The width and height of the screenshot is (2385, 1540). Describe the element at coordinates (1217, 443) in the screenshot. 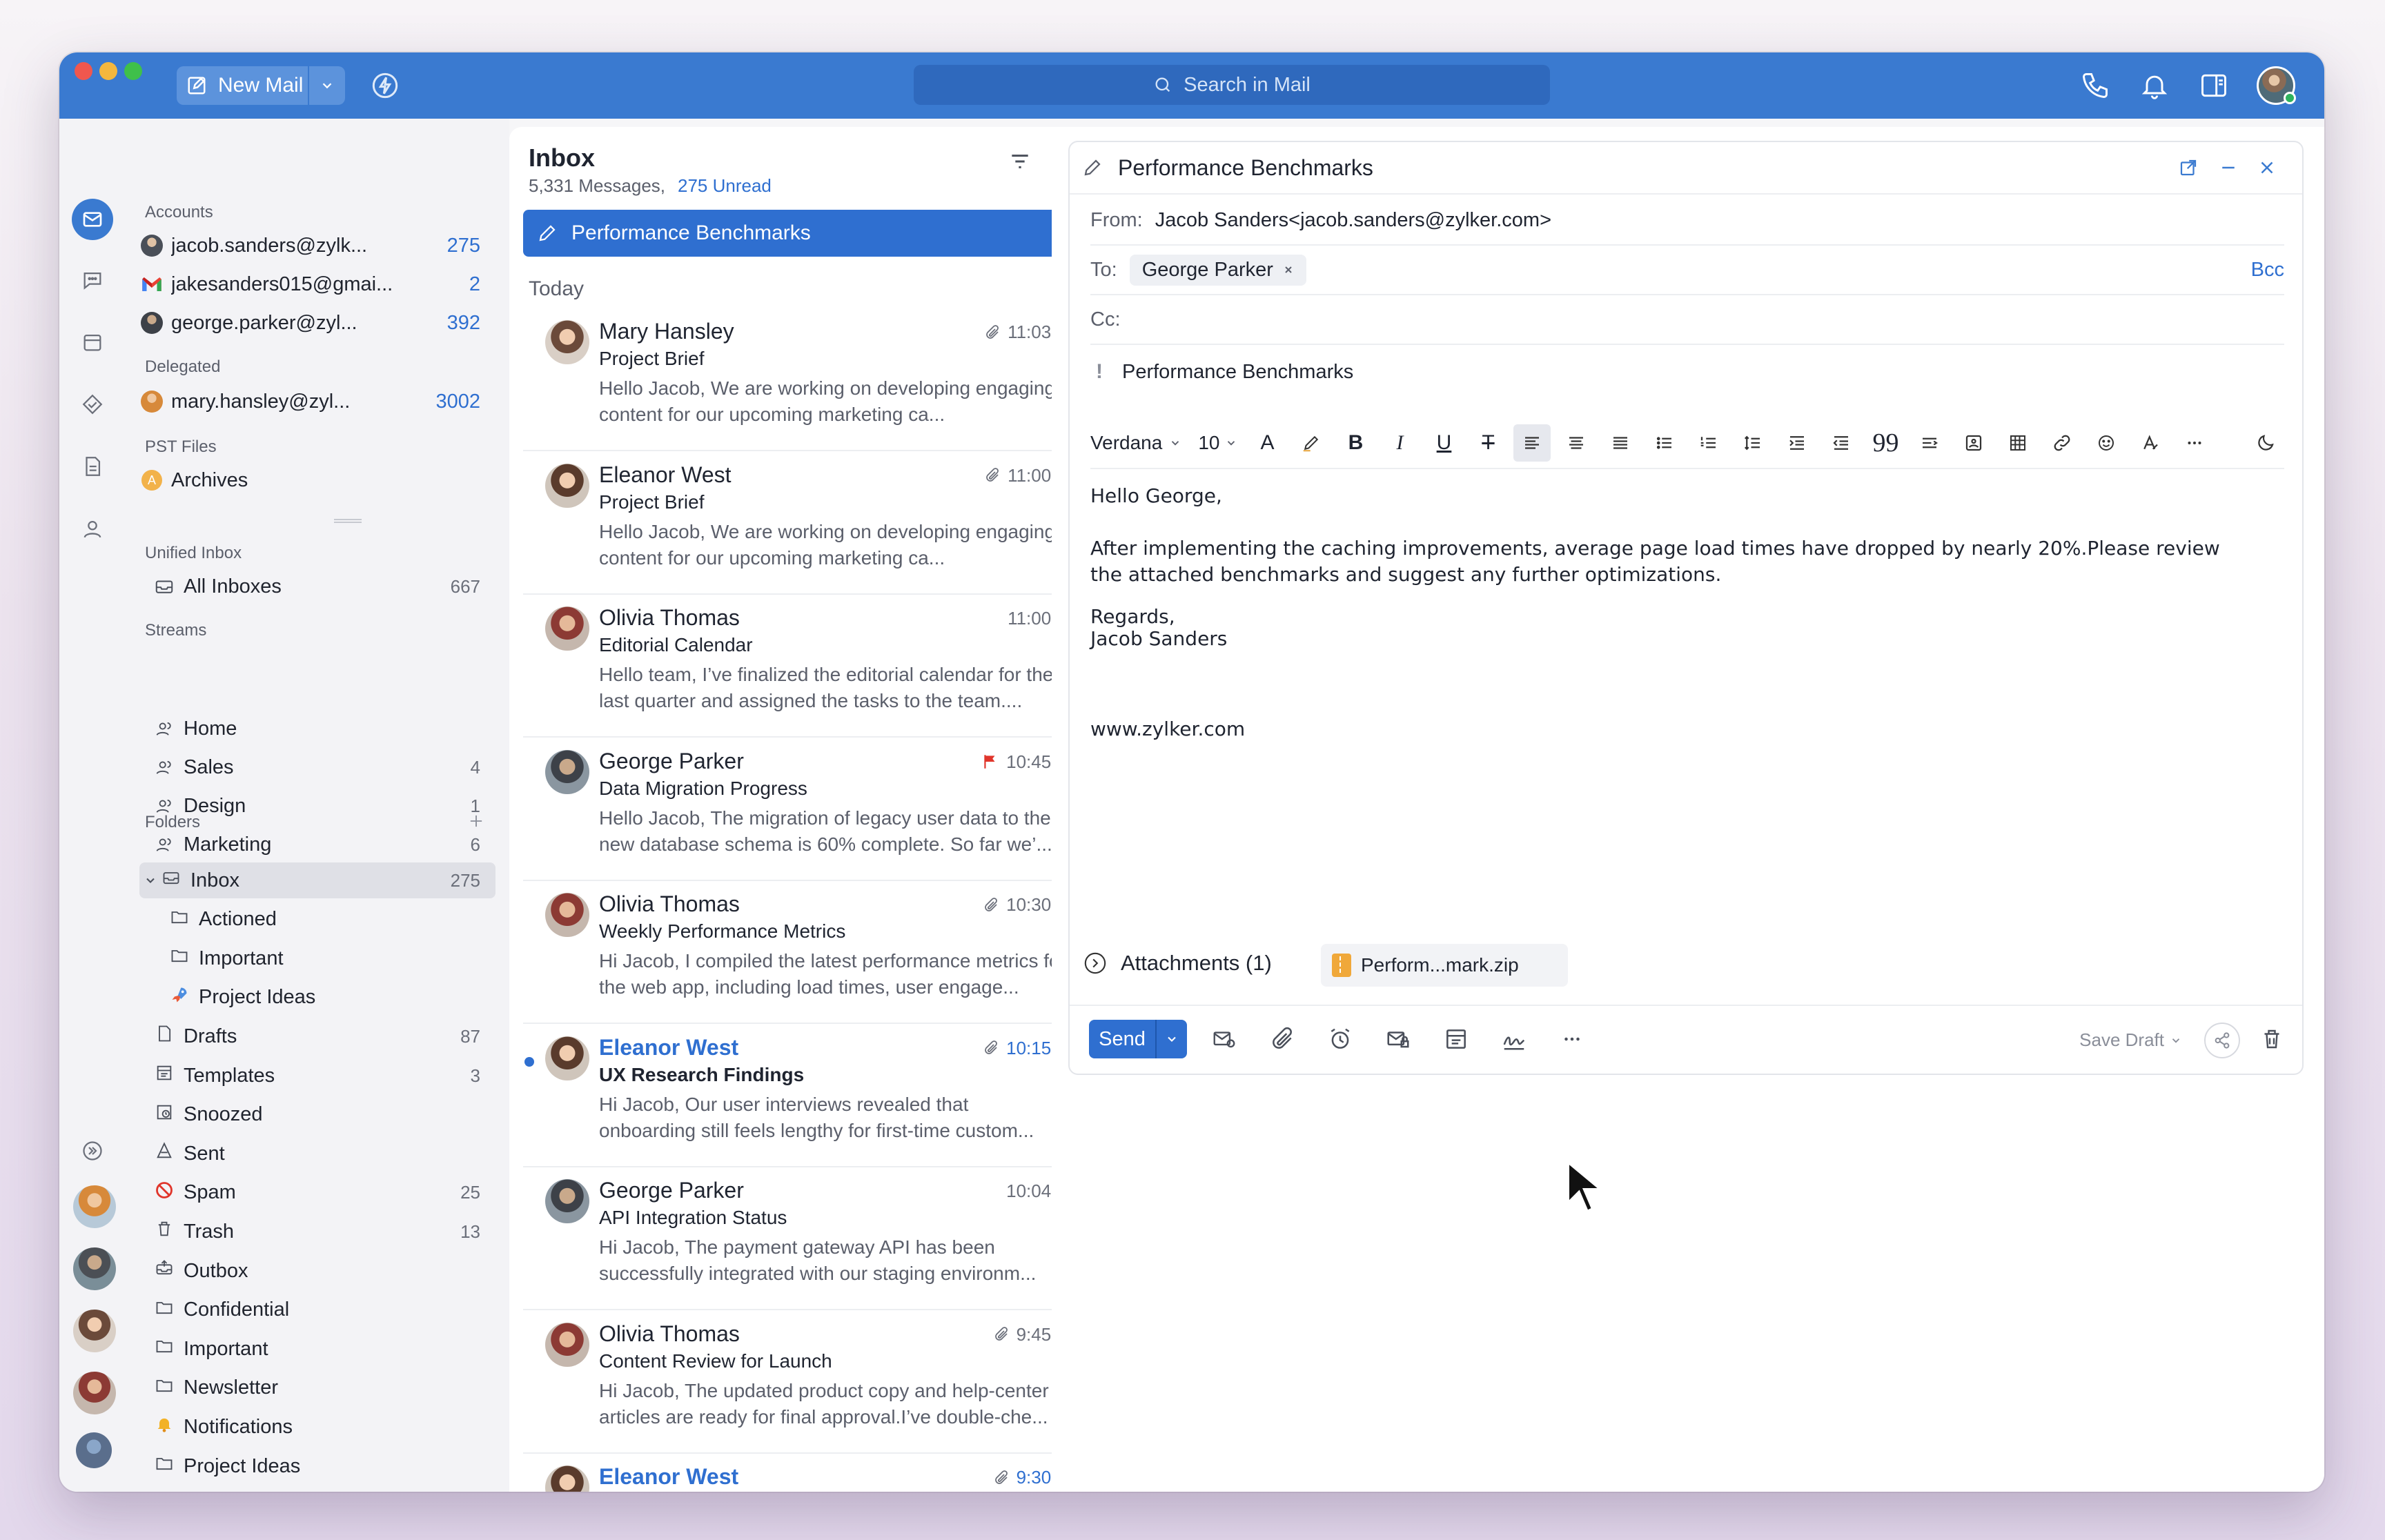

I see `font-size-select: 10` at that location.